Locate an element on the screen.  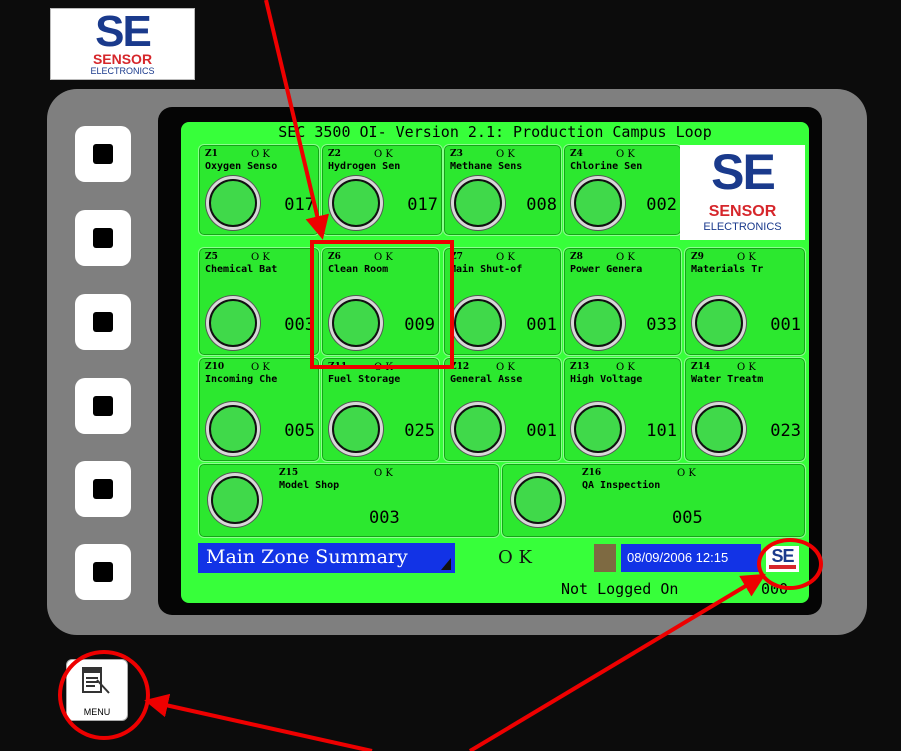
arrow-to-logo is located at coordinates (617, 662).